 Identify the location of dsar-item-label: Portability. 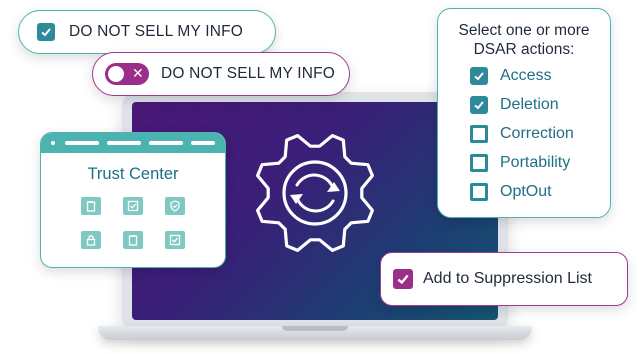
(535, 162).